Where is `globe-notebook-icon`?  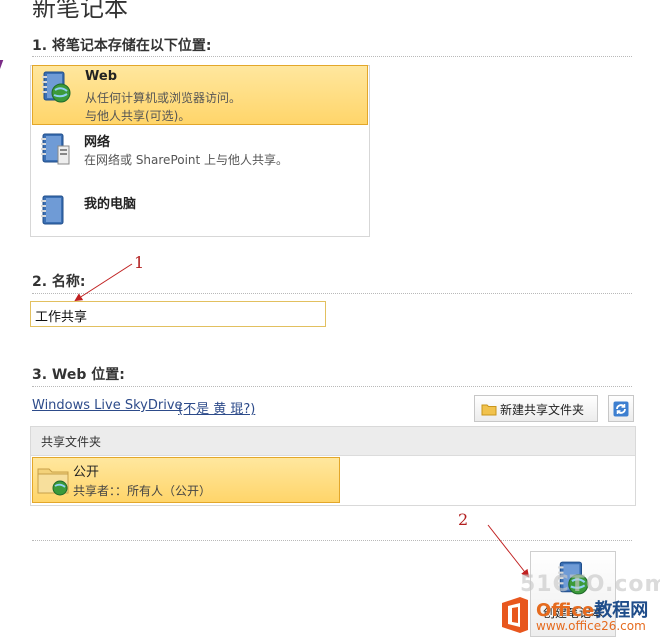 globe-notebook-icon is located at coordinates (56, 87).